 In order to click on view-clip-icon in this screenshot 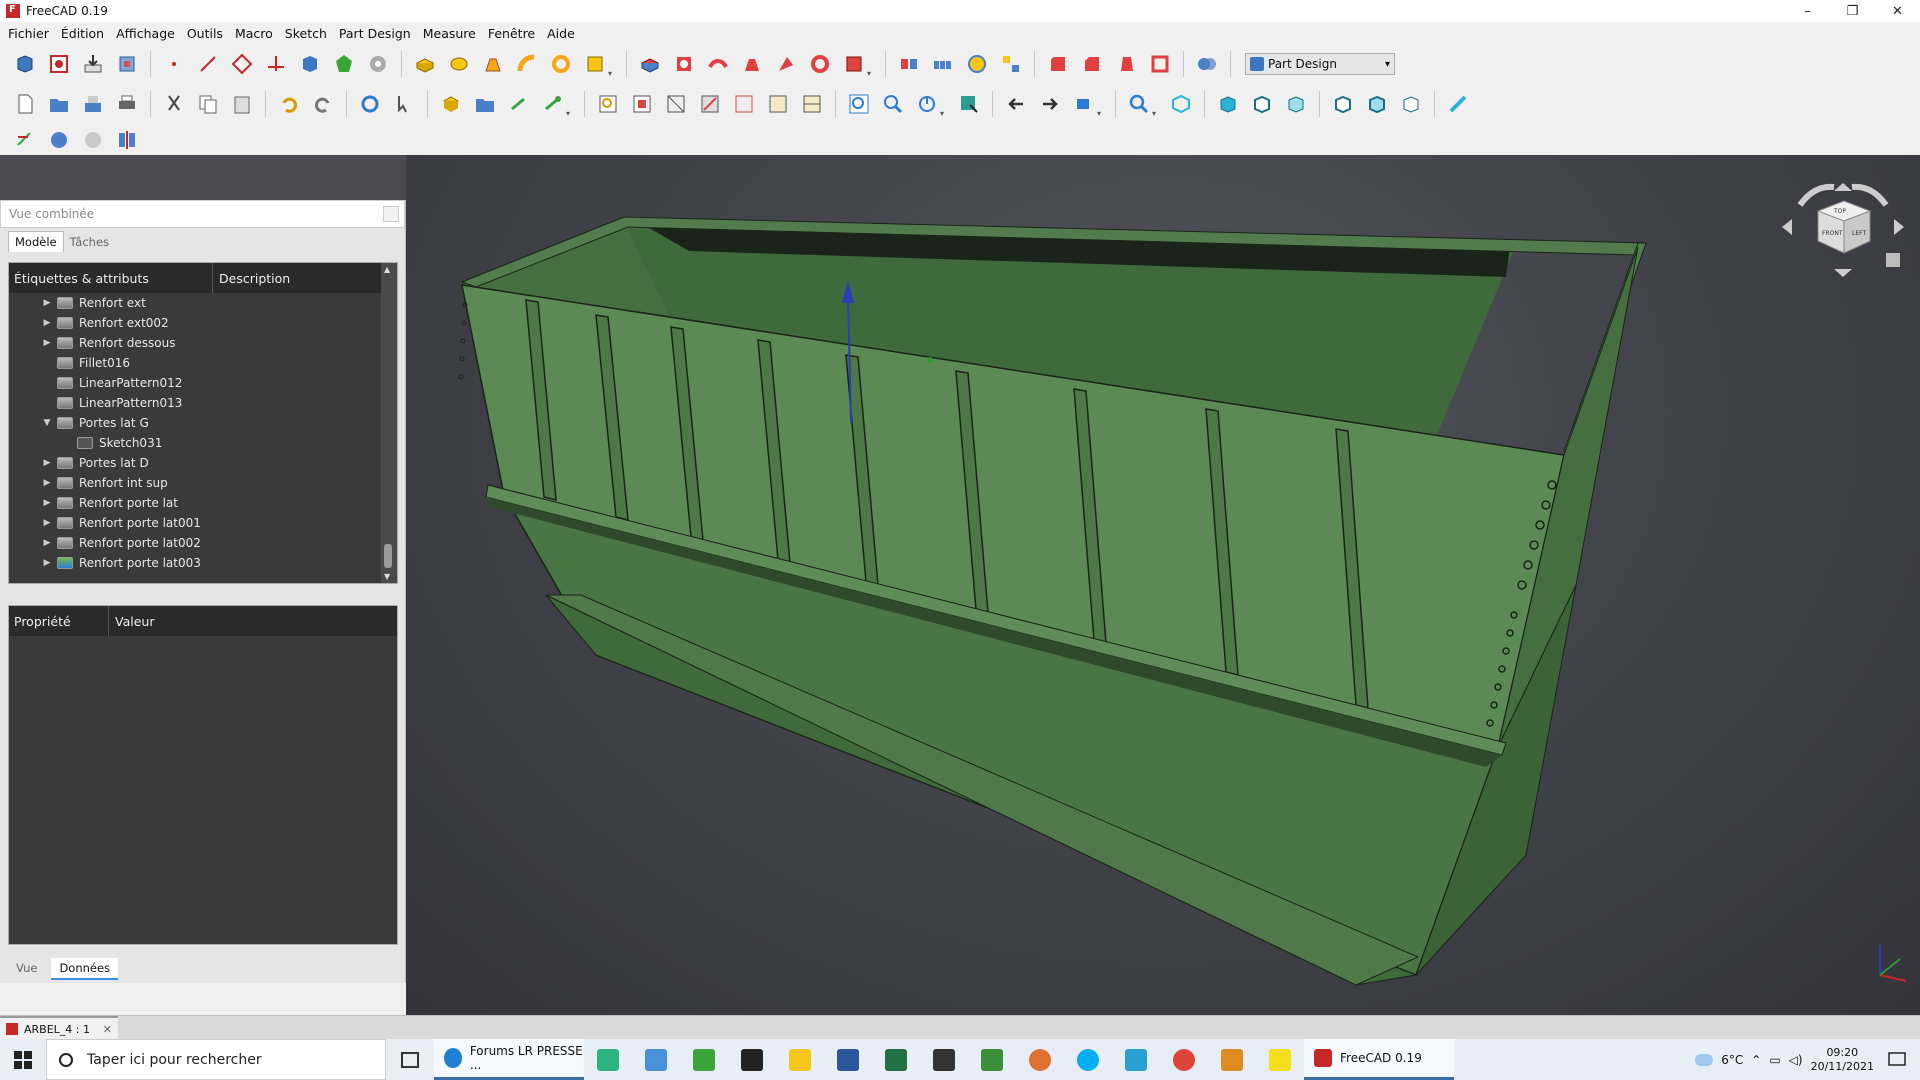, I will do `click(812, 104)`.